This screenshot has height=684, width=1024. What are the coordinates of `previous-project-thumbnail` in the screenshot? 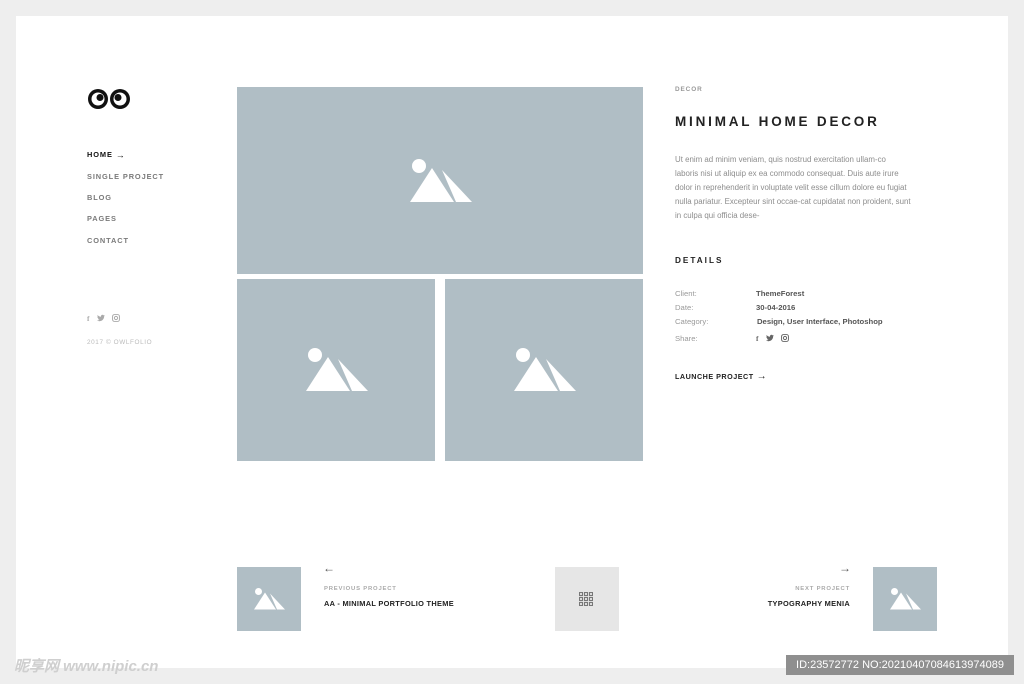 It's located at (269, 599).